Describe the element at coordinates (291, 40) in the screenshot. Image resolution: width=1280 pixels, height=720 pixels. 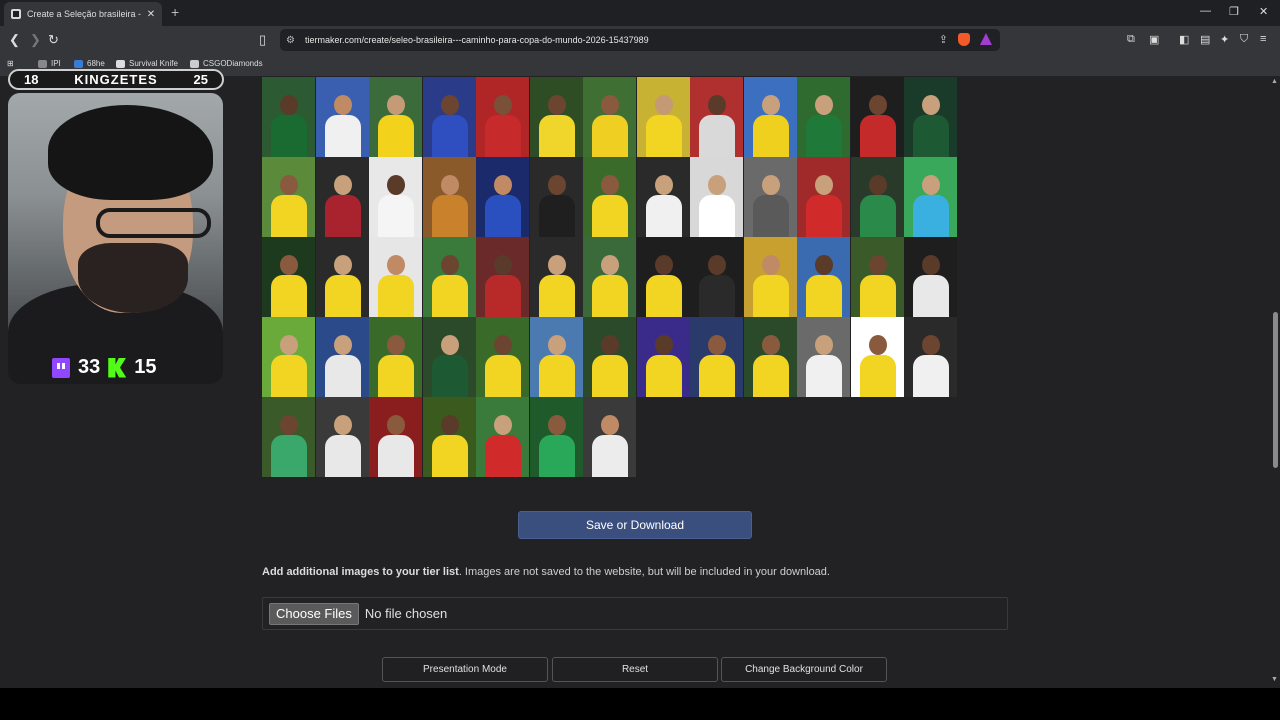
I see `site-info-icon: ⚙` at that location.